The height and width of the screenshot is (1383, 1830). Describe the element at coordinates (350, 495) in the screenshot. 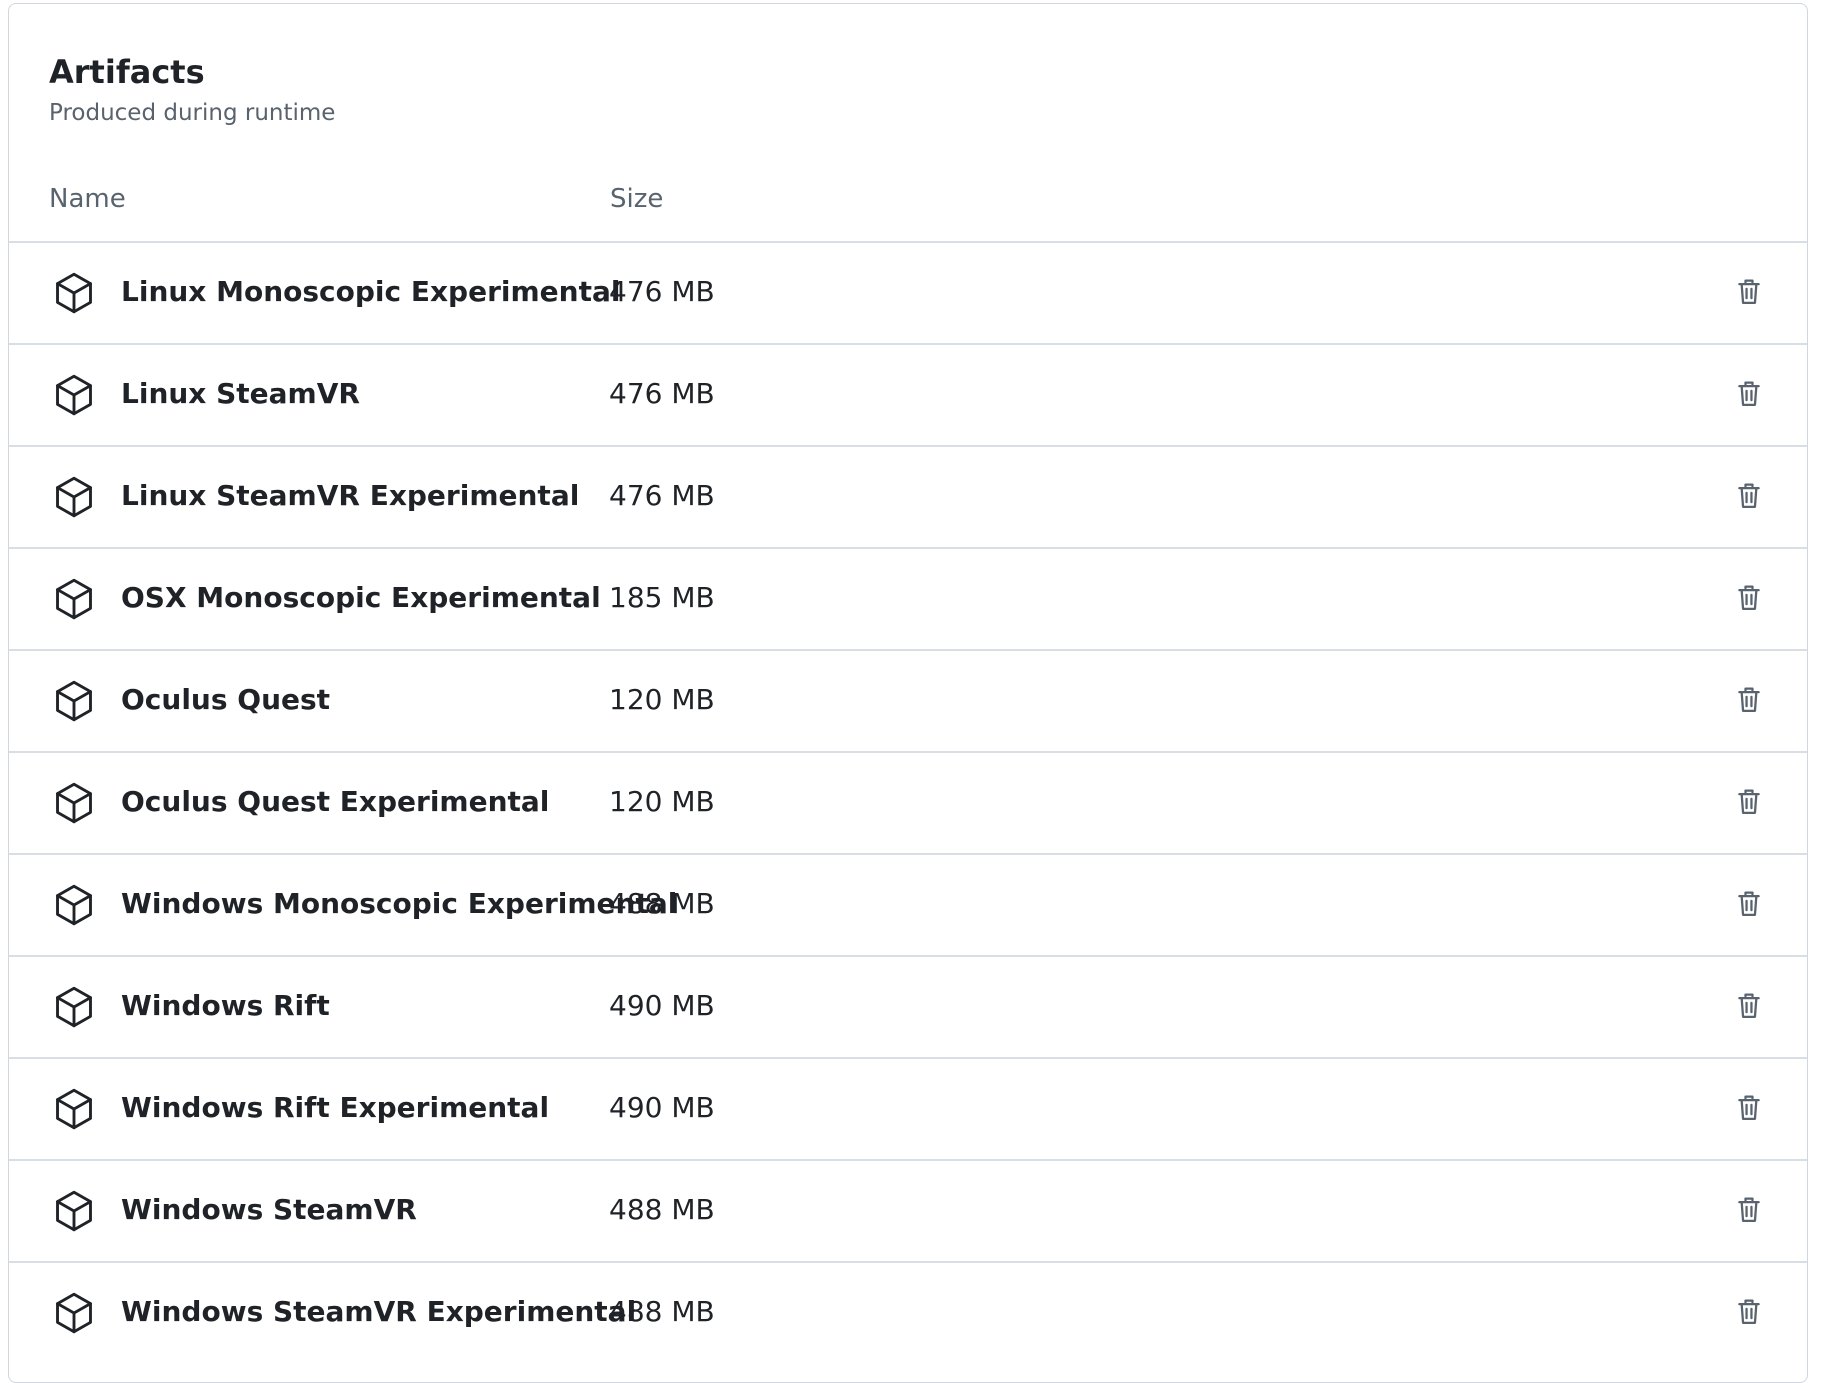

I see `artifact-name: Linux SteamVR Experimental` at that location.